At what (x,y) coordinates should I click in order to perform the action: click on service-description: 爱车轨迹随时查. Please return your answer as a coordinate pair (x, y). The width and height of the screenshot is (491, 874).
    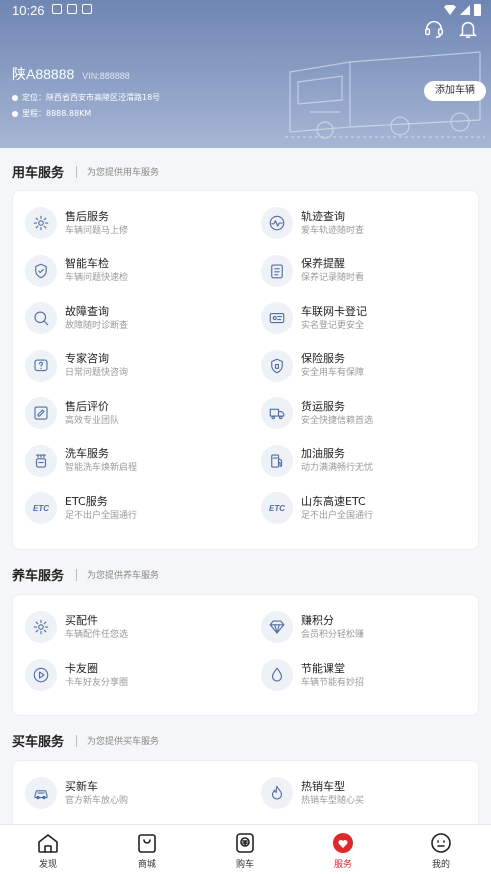
    Looking at the image, I should click on (333, 230).